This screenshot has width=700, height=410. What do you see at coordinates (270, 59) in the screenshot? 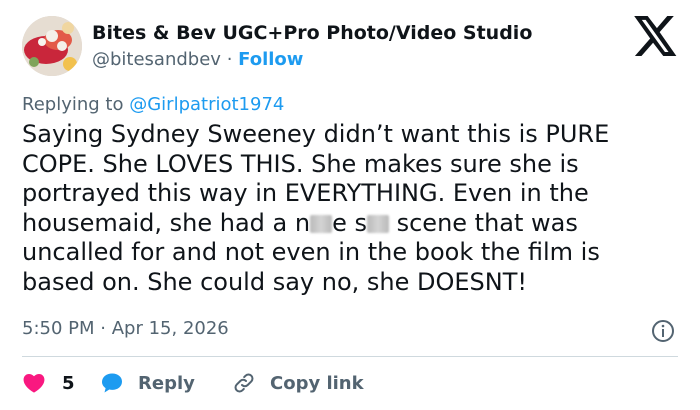
I see `follow-button: Follow` at bounding box center [270, 59].